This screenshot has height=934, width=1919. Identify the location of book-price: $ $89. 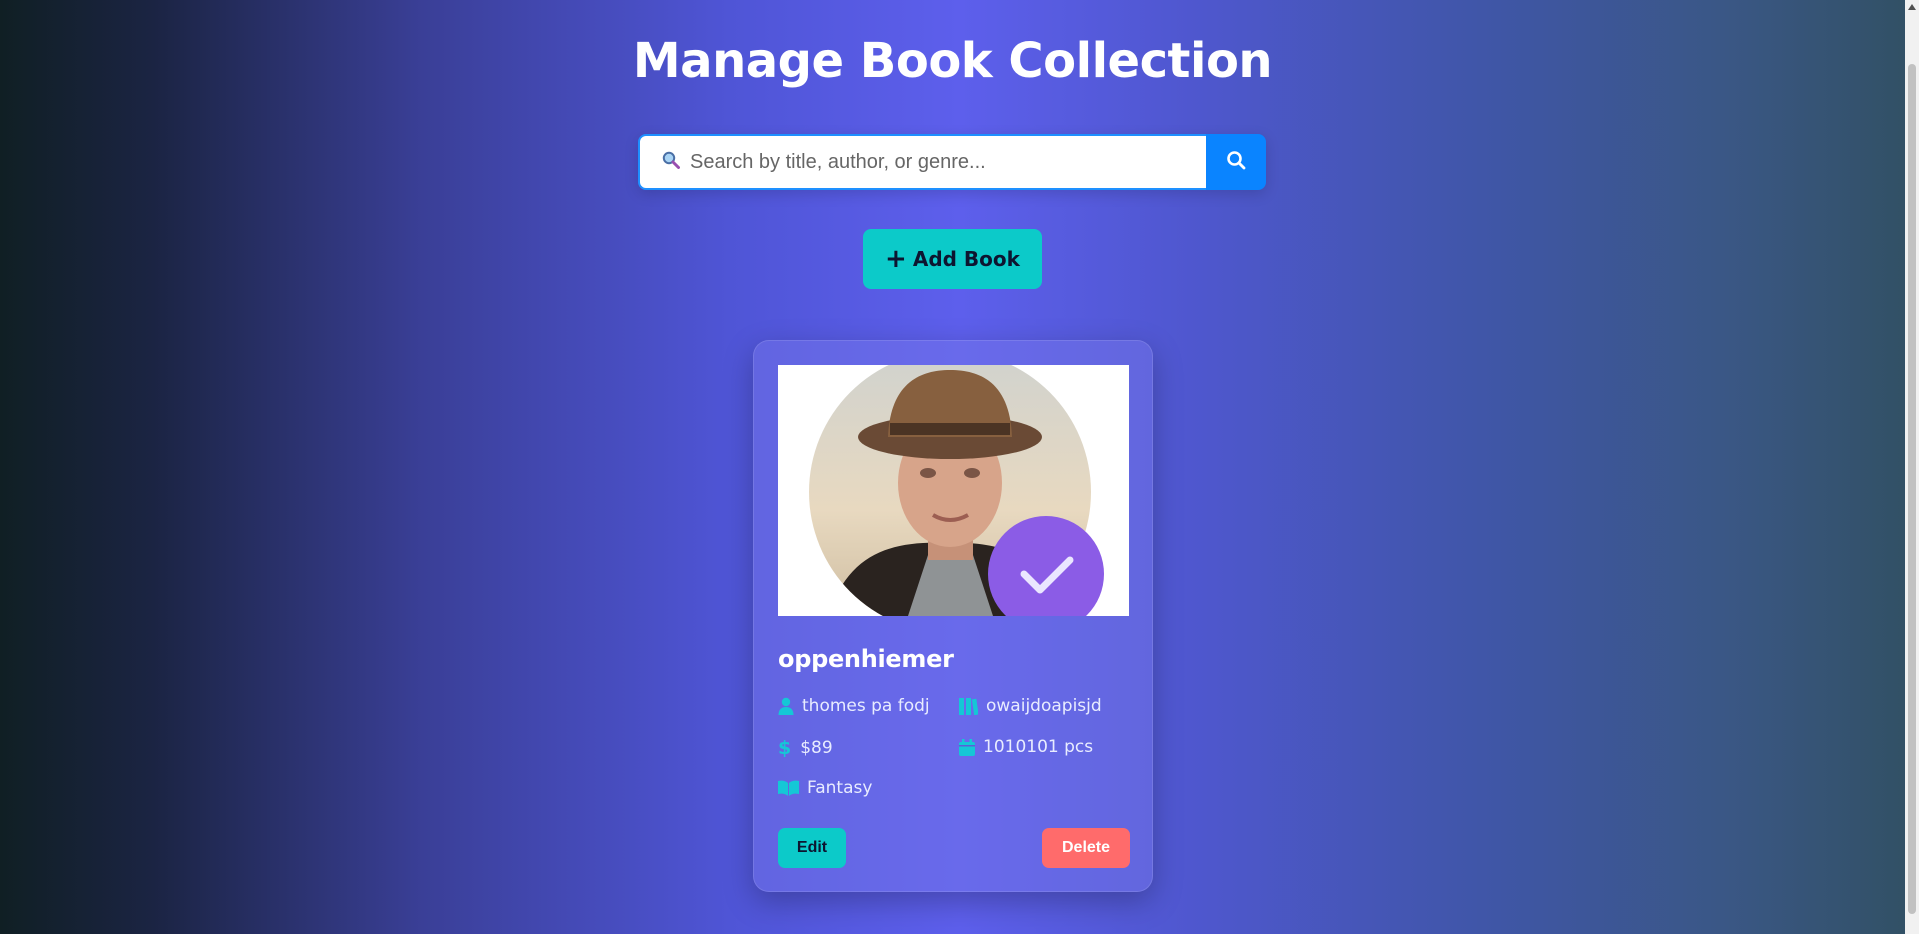
(805, 748).